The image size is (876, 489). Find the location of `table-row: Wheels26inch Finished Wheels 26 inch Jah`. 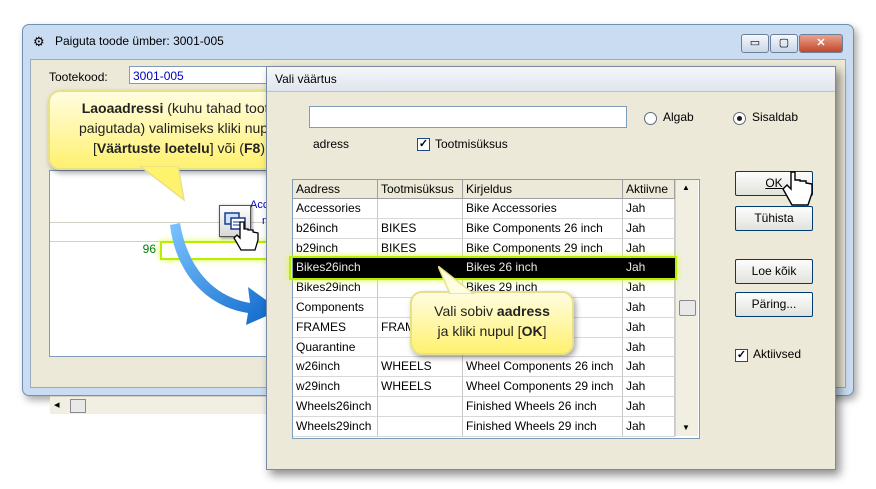

table-row: Wheels26inch Finished Wheels 26 inch Jah is located at coordinates (484, 407).